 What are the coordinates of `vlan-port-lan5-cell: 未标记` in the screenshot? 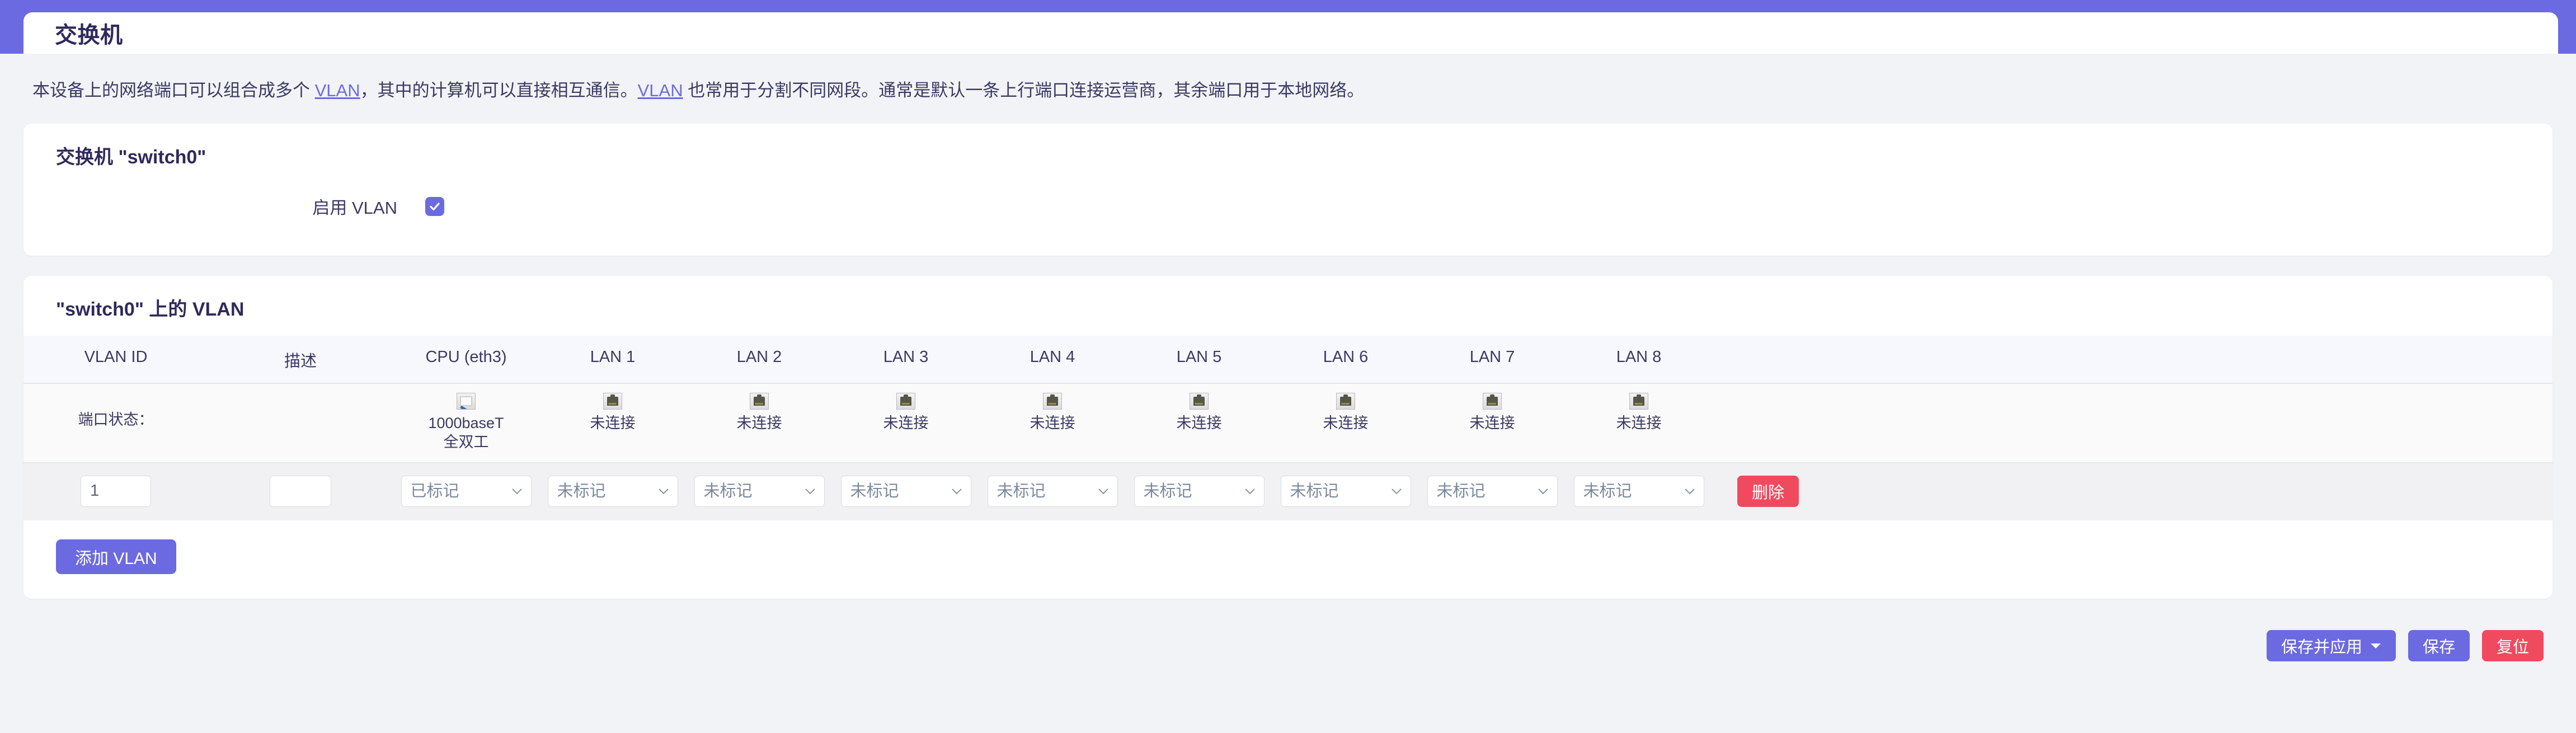 It's located at (1199, 492).